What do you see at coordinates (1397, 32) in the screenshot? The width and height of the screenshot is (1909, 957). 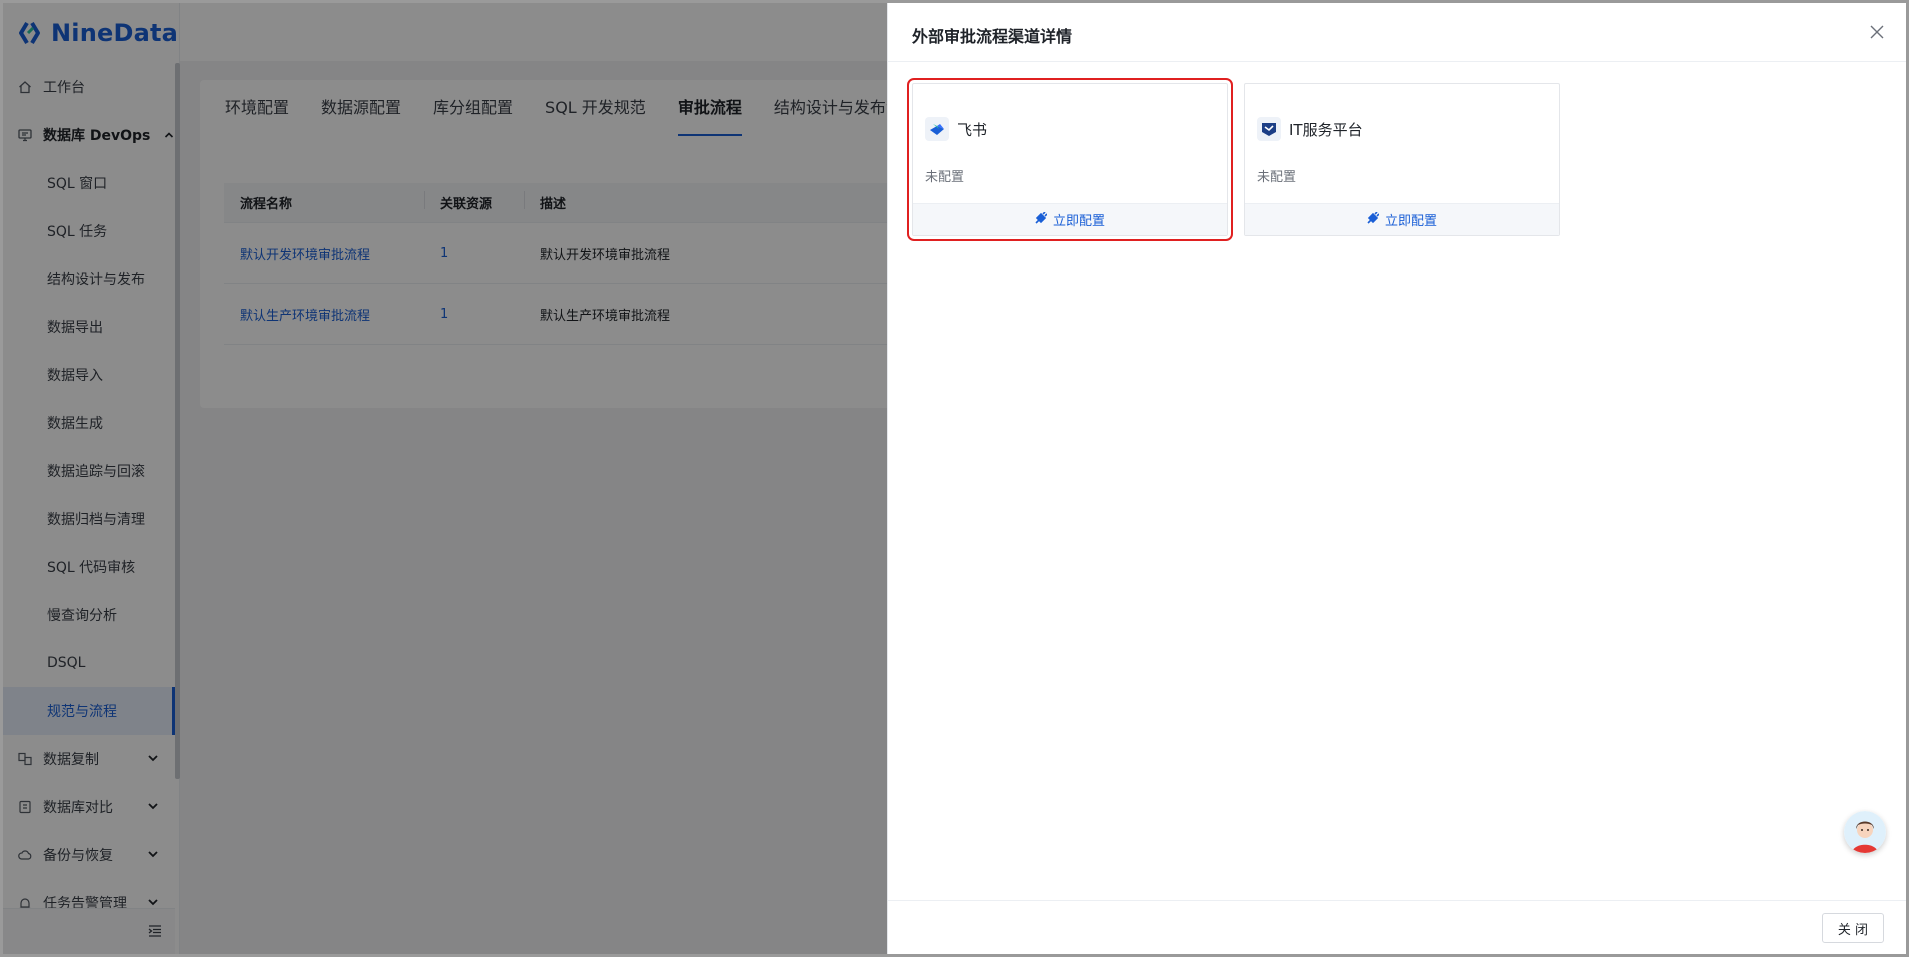 I see `drawer-header: 外部审批流程渠道详情` at bounding box center [1397, 32].